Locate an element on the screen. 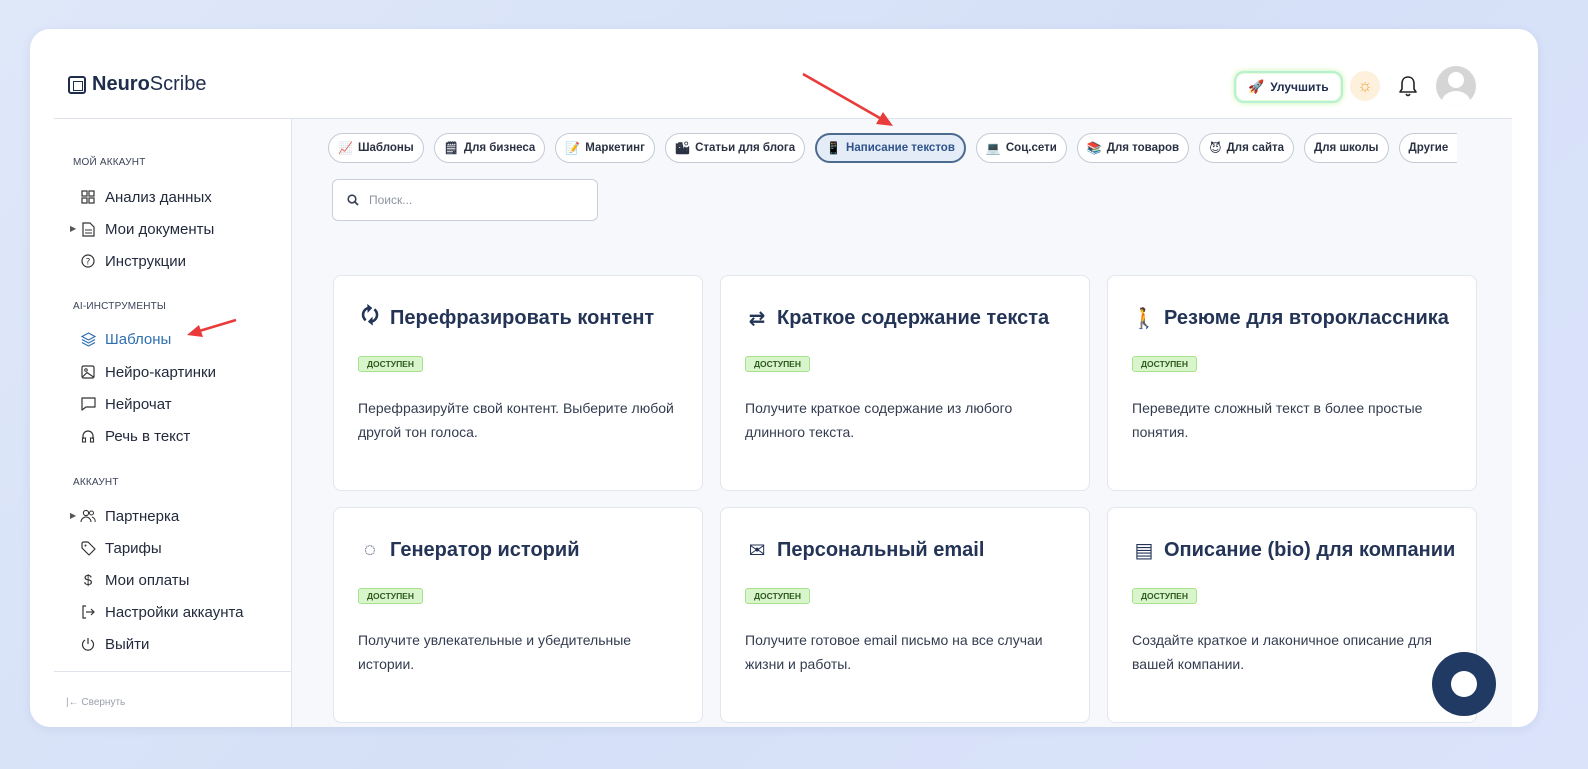 Image resolution: width=1588 pixels, height=769 pixels. upgrade-button: 🚀 Улучшить is located at coordinates (1288, 87).